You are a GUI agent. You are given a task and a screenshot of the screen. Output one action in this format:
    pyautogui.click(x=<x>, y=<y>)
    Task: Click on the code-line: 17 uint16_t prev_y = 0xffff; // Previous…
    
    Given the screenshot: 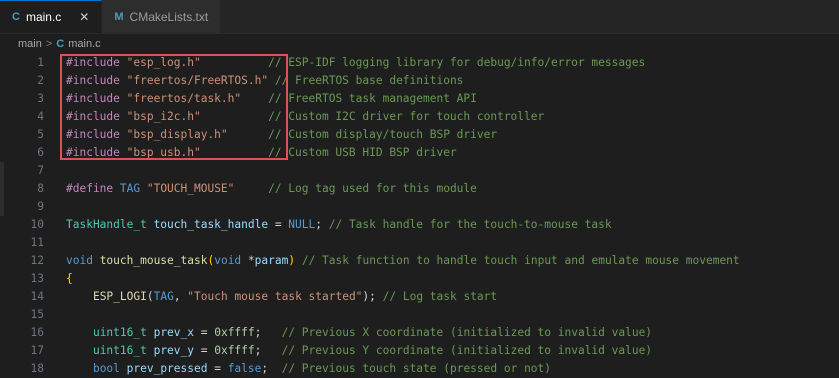 What is the action you would take?
    pyautogui.click(x=419, y=351)
    